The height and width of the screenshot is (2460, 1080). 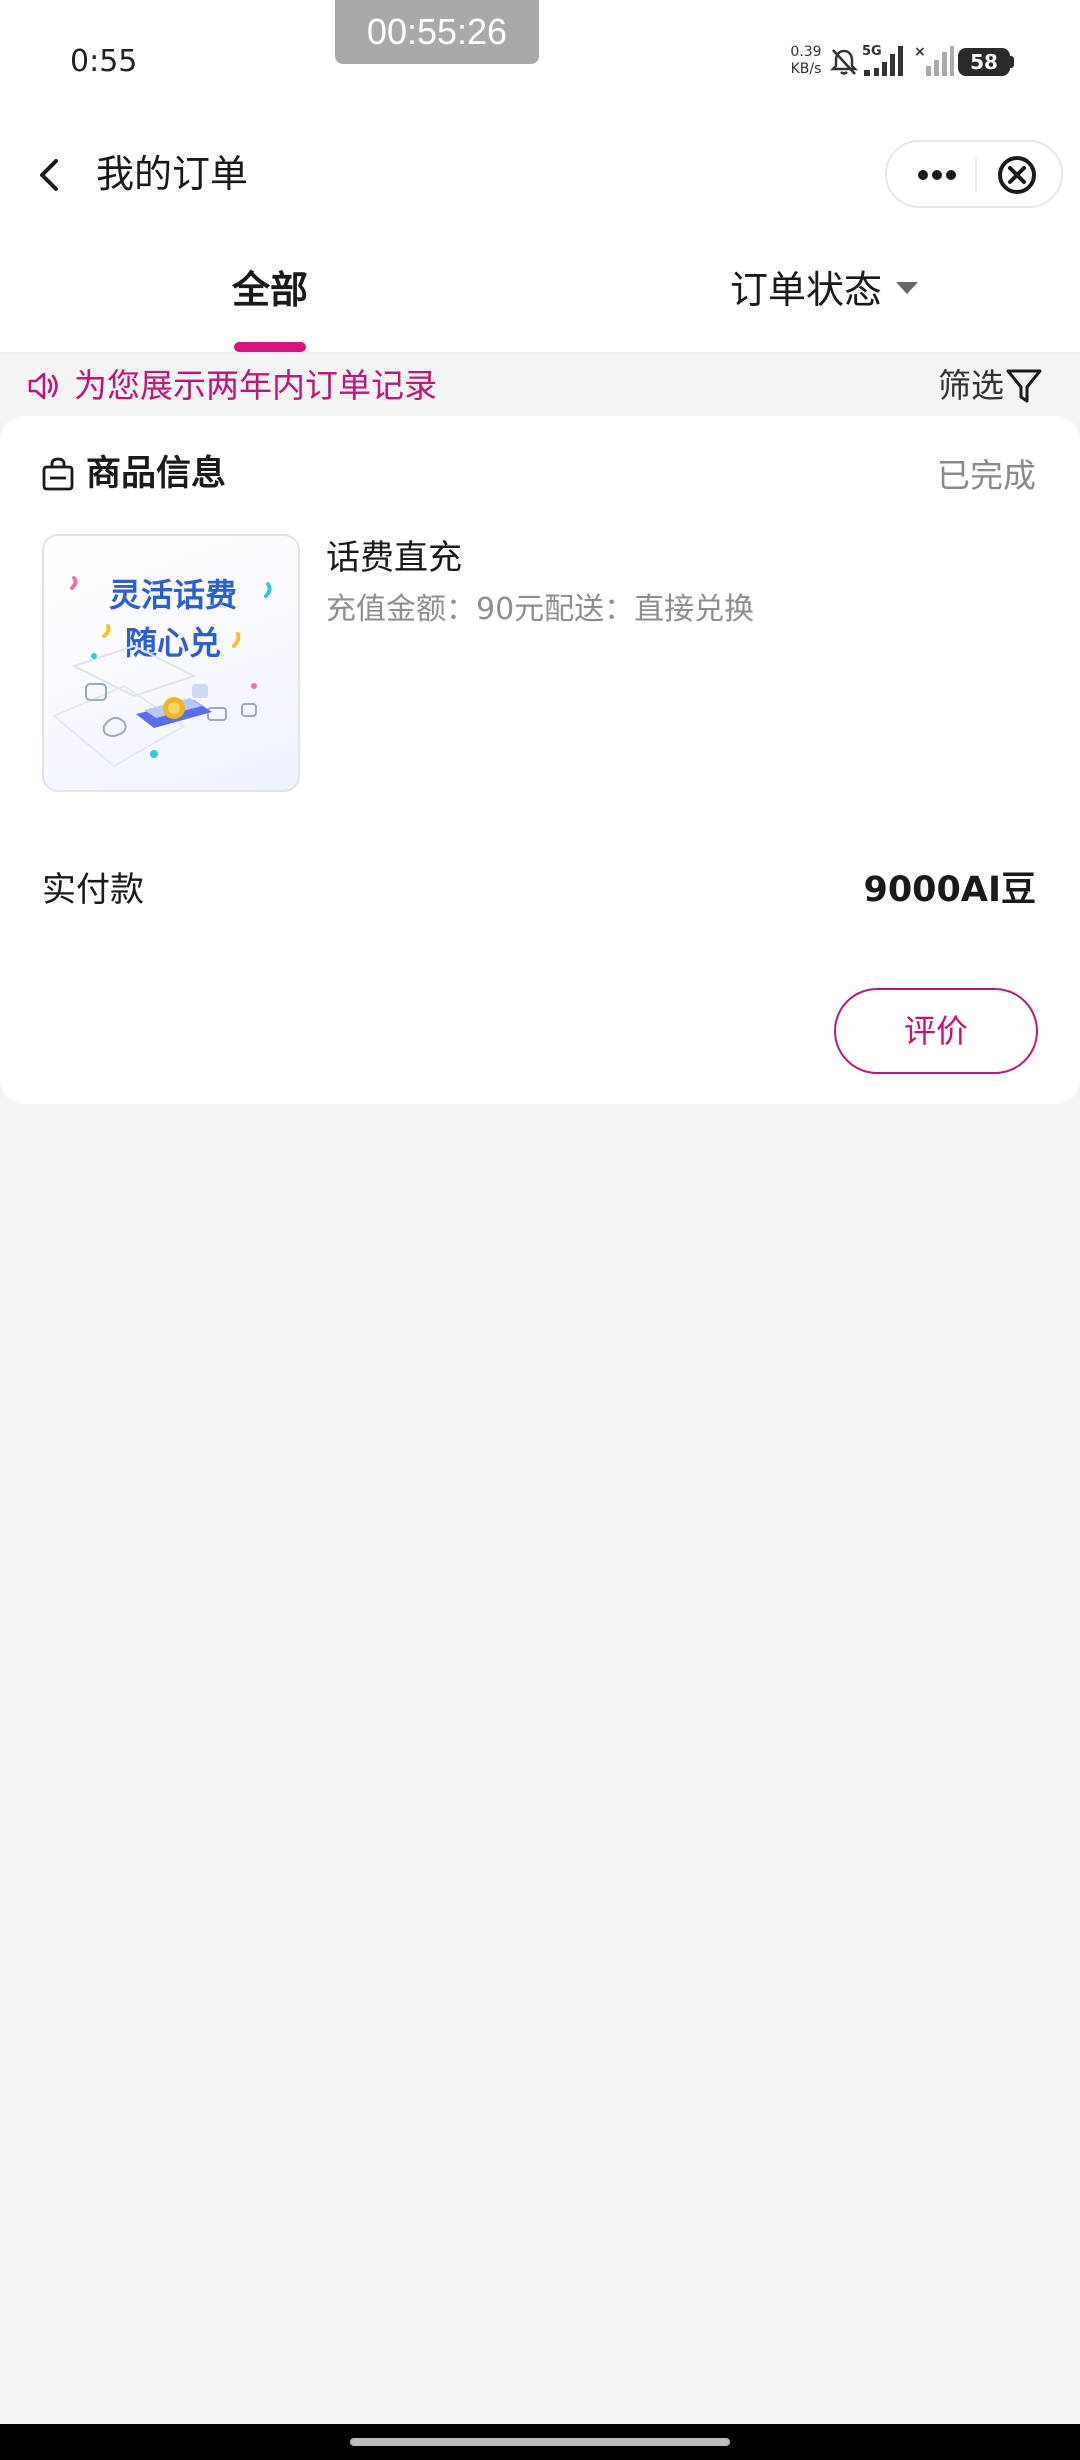 I want to click on product-image: 灵活话费 随心兑, so click(x=171, y=663).